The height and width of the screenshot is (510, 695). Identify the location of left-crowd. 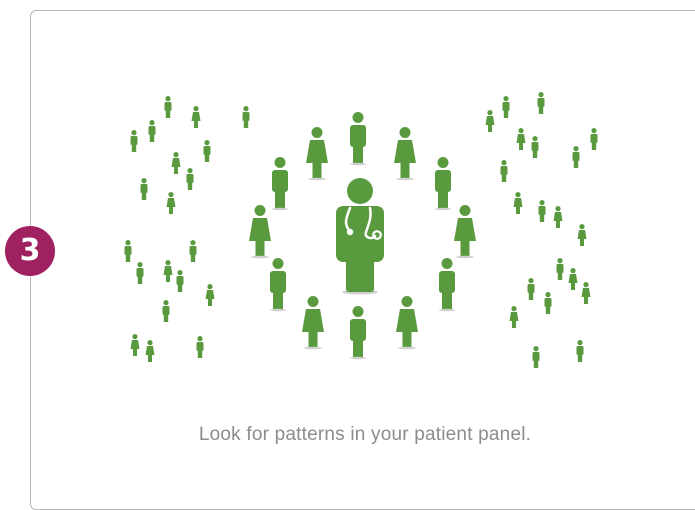
(187, 229).